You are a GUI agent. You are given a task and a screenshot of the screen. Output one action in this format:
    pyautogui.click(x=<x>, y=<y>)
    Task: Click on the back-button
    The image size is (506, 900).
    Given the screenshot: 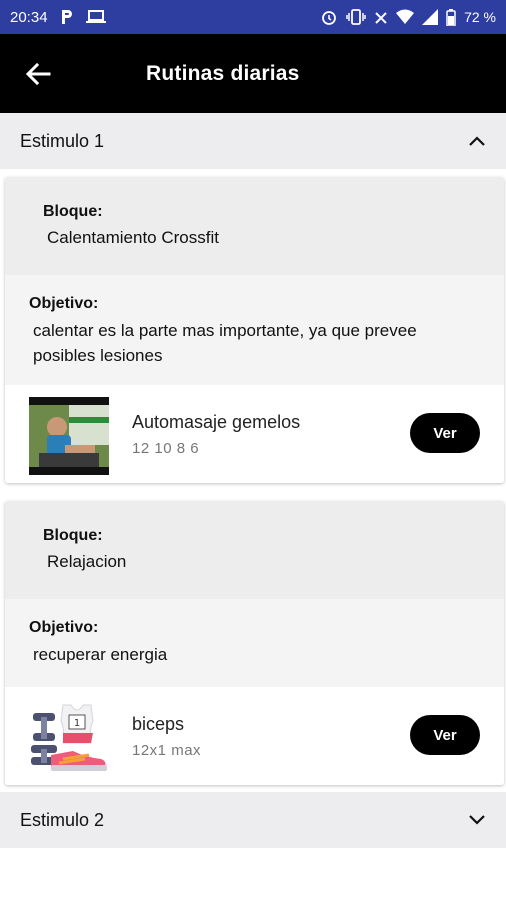 What is the action you would take?
    pyautogui.click(x=38, y=74)
    